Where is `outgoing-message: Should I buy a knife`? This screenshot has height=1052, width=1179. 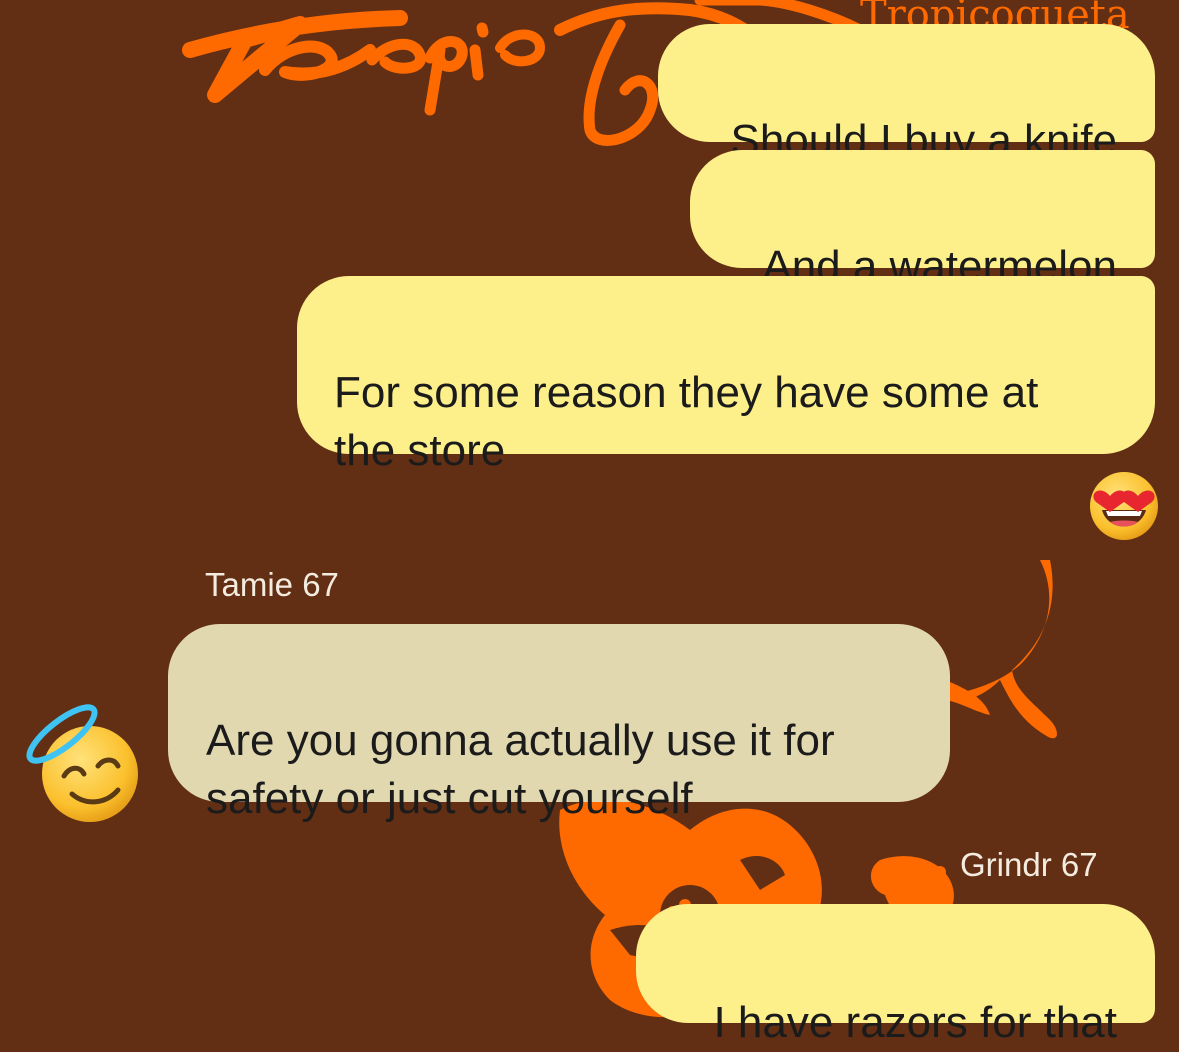 outgoing-message: Should I buy a knife is located at coordinates (906, 94).